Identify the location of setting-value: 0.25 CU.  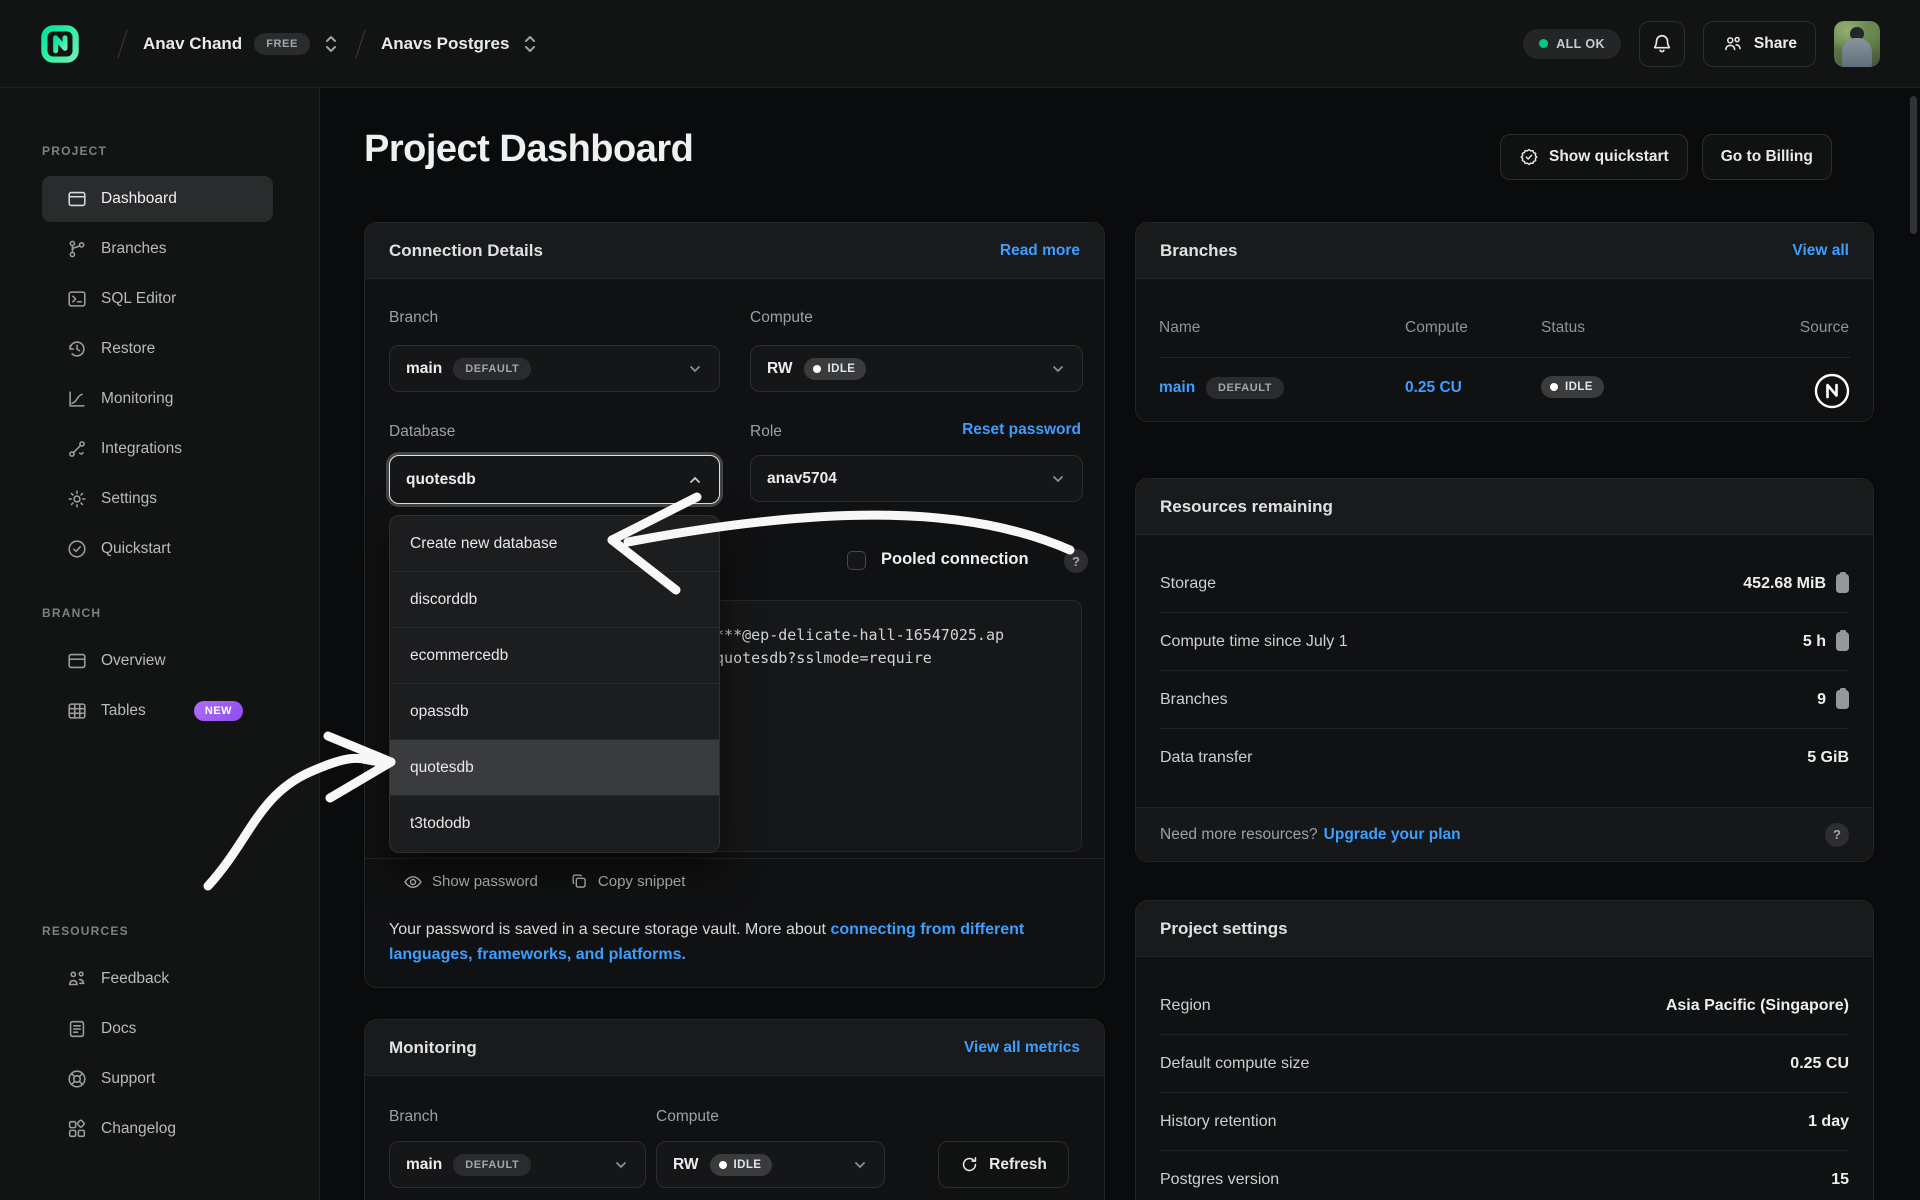
(1819, 1063).